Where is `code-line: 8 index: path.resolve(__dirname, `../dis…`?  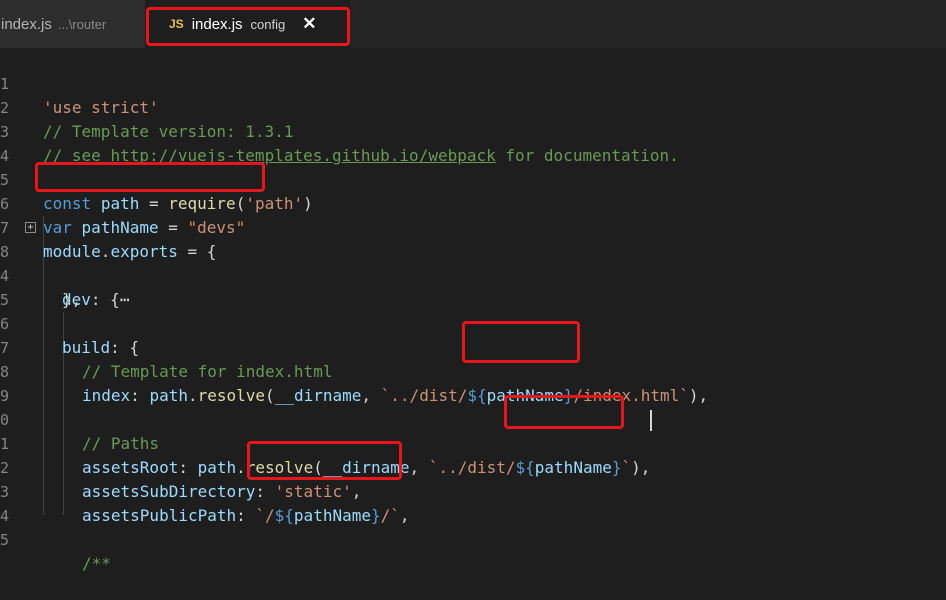 code-line: 8 index: path.resolve(__dirname, `../dis… is located at coordinates (354, 370).